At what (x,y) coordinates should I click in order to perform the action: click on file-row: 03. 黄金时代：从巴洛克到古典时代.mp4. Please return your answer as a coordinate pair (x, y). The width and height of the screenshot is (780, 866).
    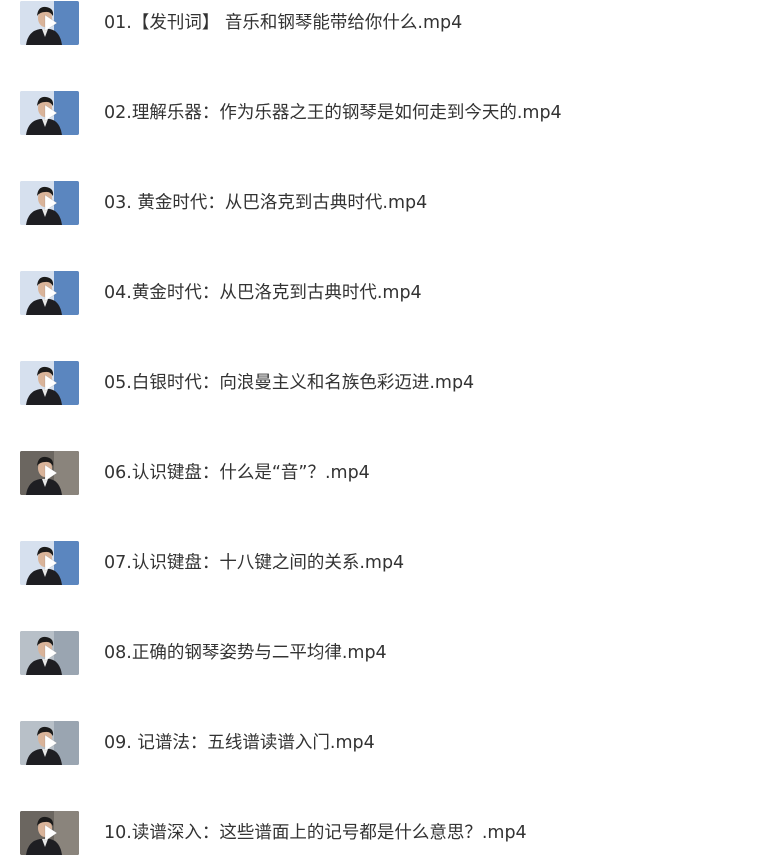
    Looking at the image, I should click on (390, 203).